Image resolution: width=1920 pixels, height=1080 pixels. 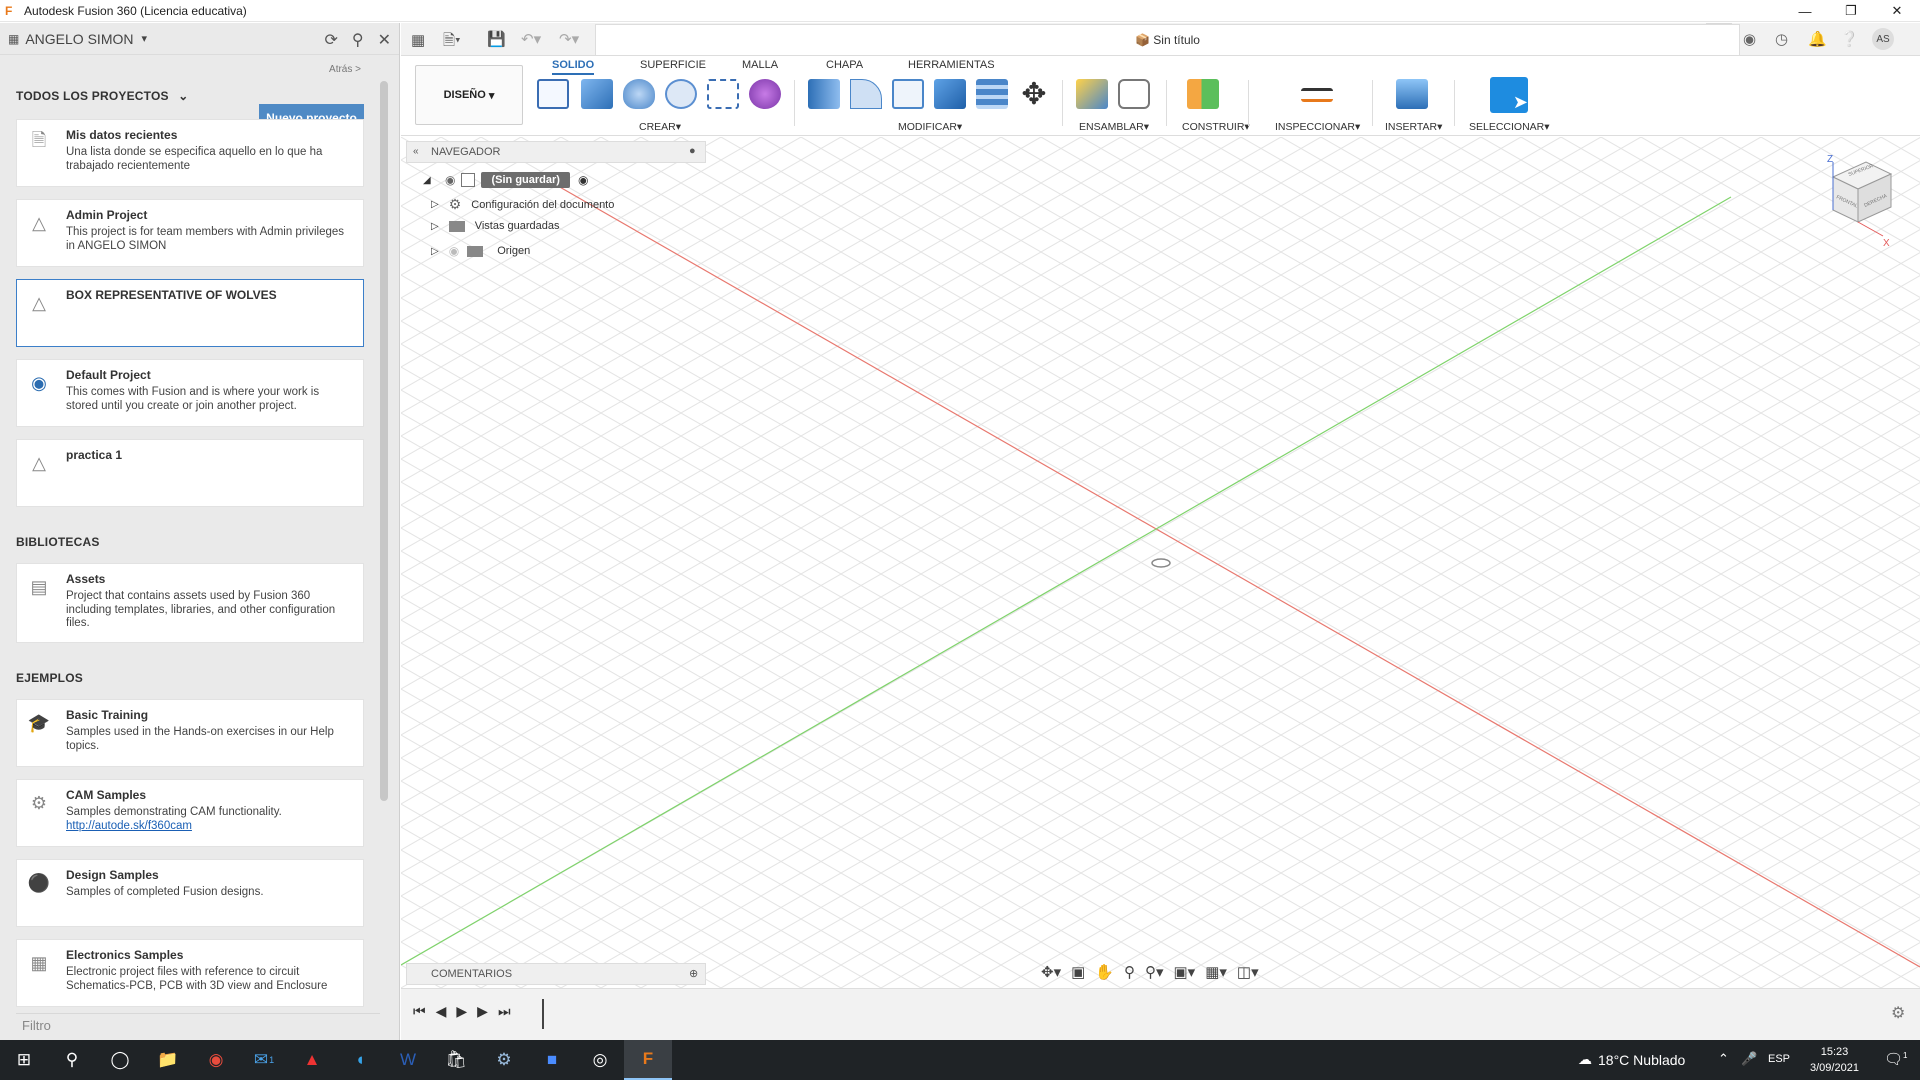 I want to click on language-indicator: ESP, so click(x=1779, y=1059).